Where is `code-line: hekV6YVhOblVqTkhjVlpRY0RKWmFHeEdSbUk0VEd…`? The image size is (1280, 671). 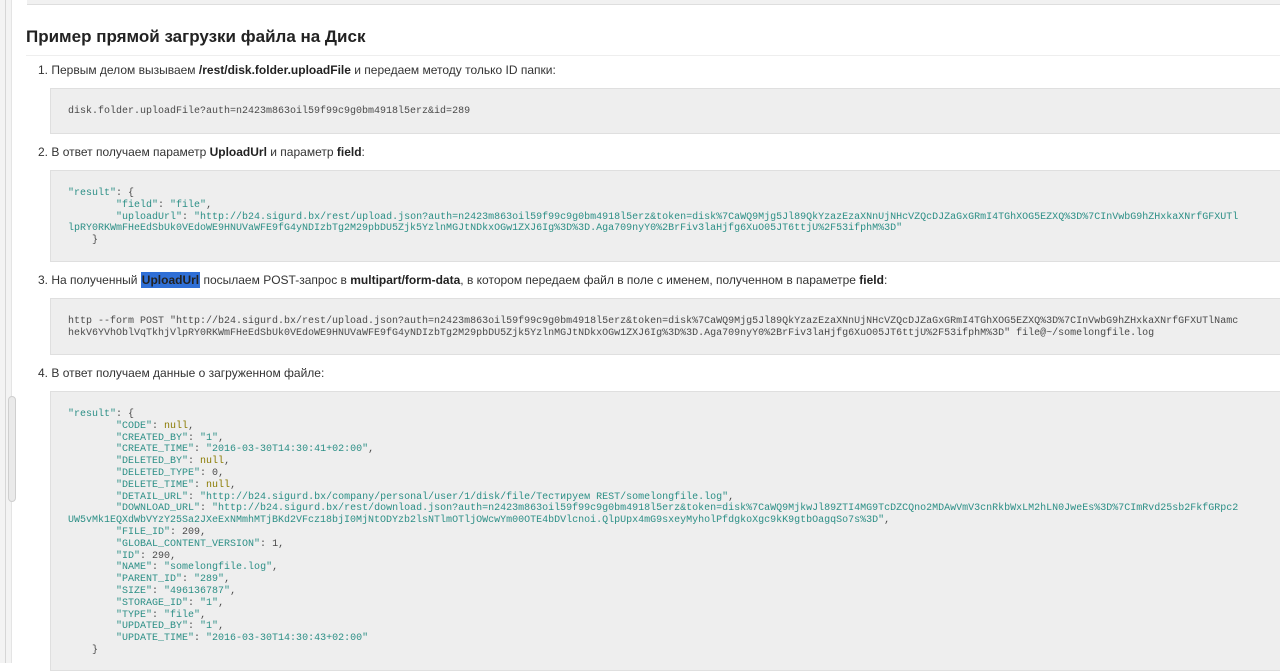
code-line: hekV6YVhOblVqTkhjVlpRY0RKWmFHeEdSbUk0VEd… is located at coordinates (611, 333).